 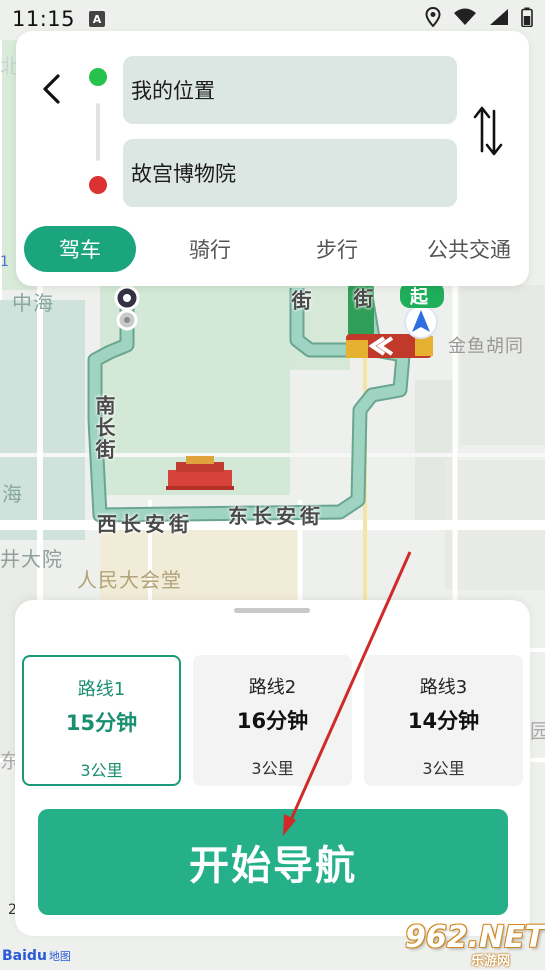 What do you see at coordinates (80, 249) in the screenshot?
I see `tab-drive: 驾车` at bounding box center [80, 249].